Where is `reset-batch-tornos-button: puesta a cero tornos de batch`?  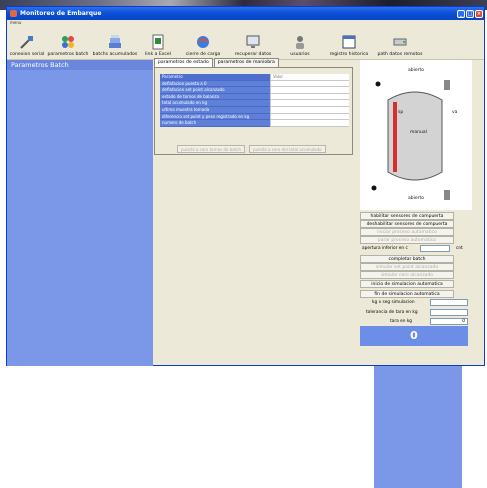
reset-batch-tornos-button: puesta a cero tornos de batch is located at coordinates (211, 149).